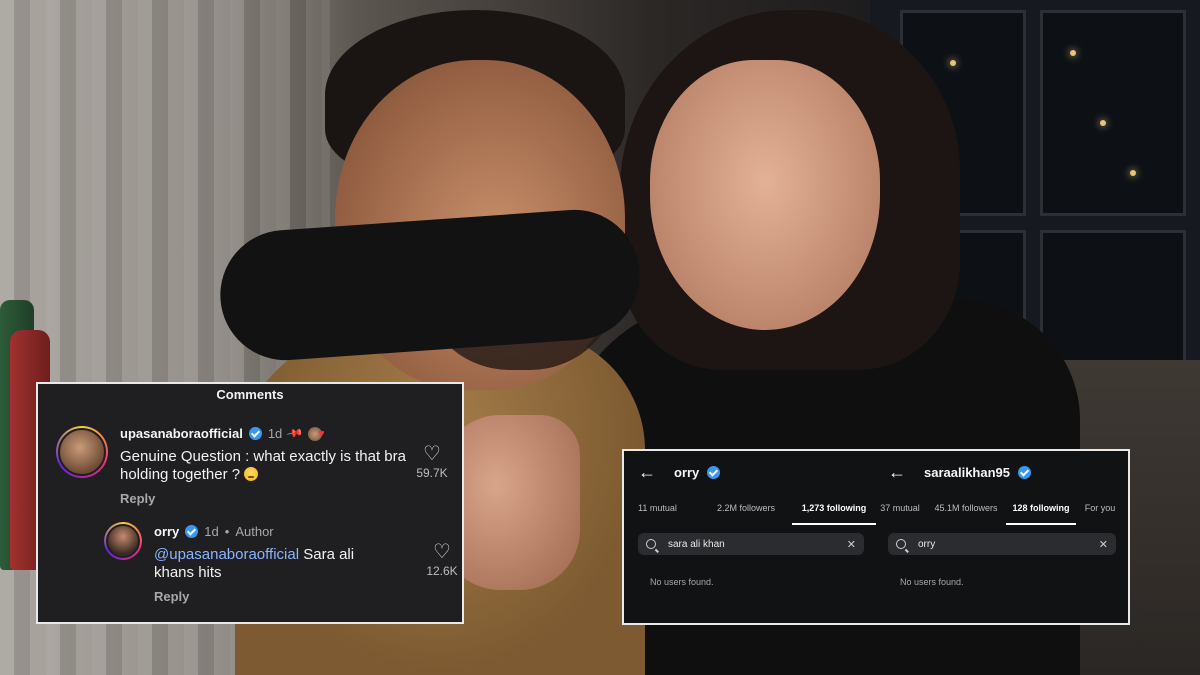 Image resolution: width=1200 pixels, height=675 pixels. I want to click on tab-following: 1,273 following, so click(834, 511).